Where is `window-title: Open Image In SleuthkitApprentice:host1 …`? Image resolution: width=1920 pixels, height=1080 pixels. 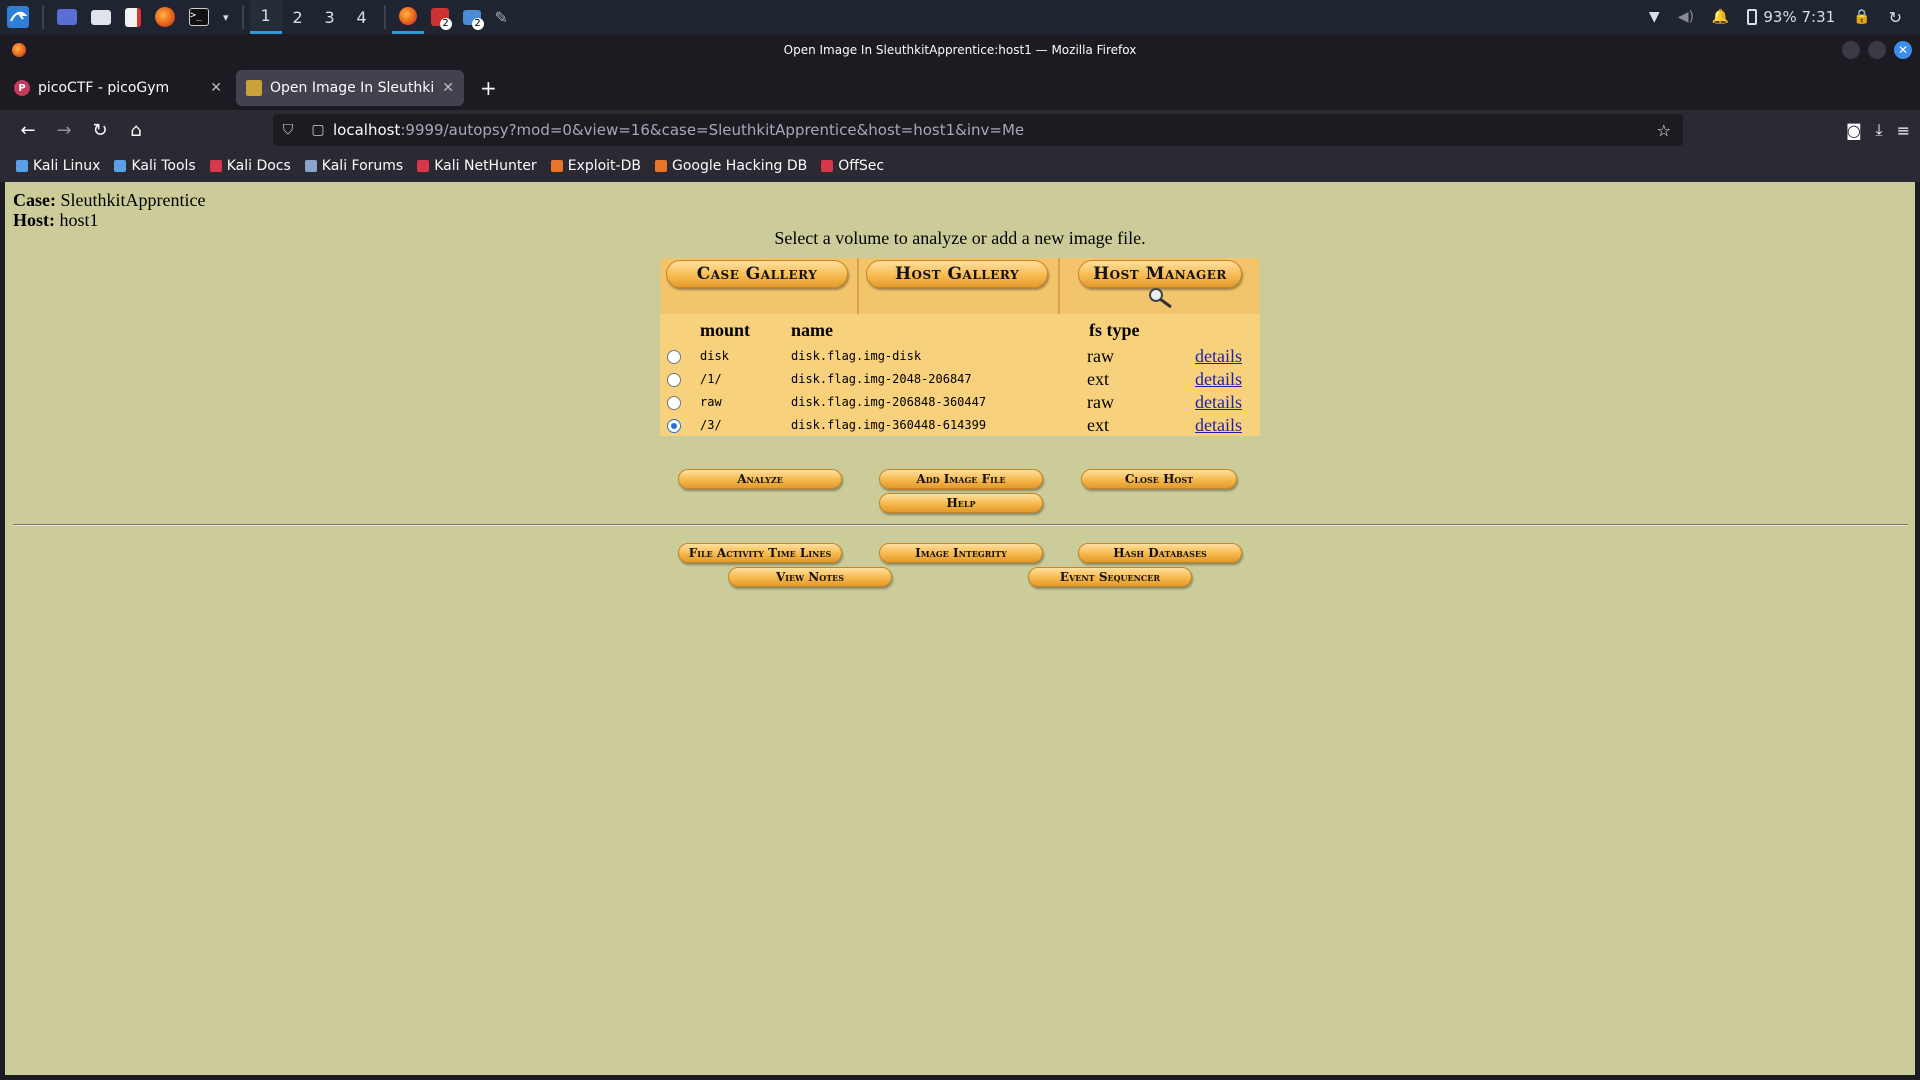 window-title: Open Image In SleuthkitApprentice:host1 … is located at coordinates (960, 50).